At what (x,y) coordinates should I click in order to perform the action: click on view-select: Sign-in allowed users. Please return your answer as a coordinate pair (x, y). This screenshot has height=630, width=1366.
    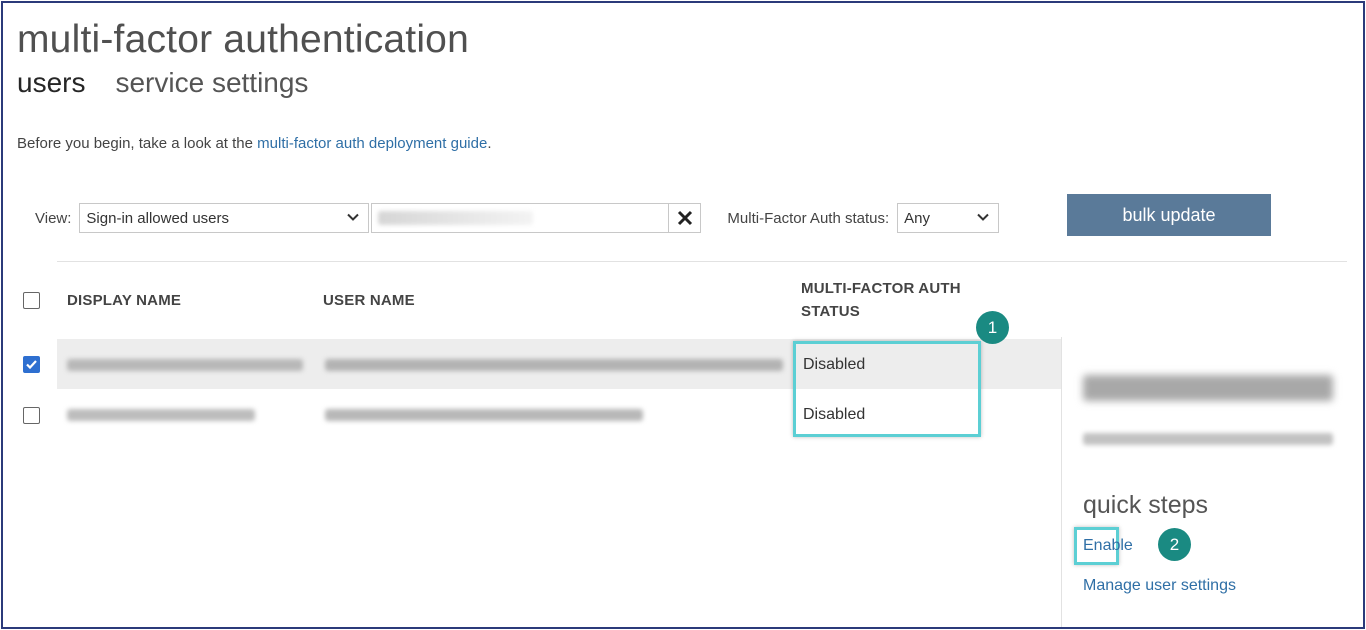
    Looking at the image, I should click on (224, 218).